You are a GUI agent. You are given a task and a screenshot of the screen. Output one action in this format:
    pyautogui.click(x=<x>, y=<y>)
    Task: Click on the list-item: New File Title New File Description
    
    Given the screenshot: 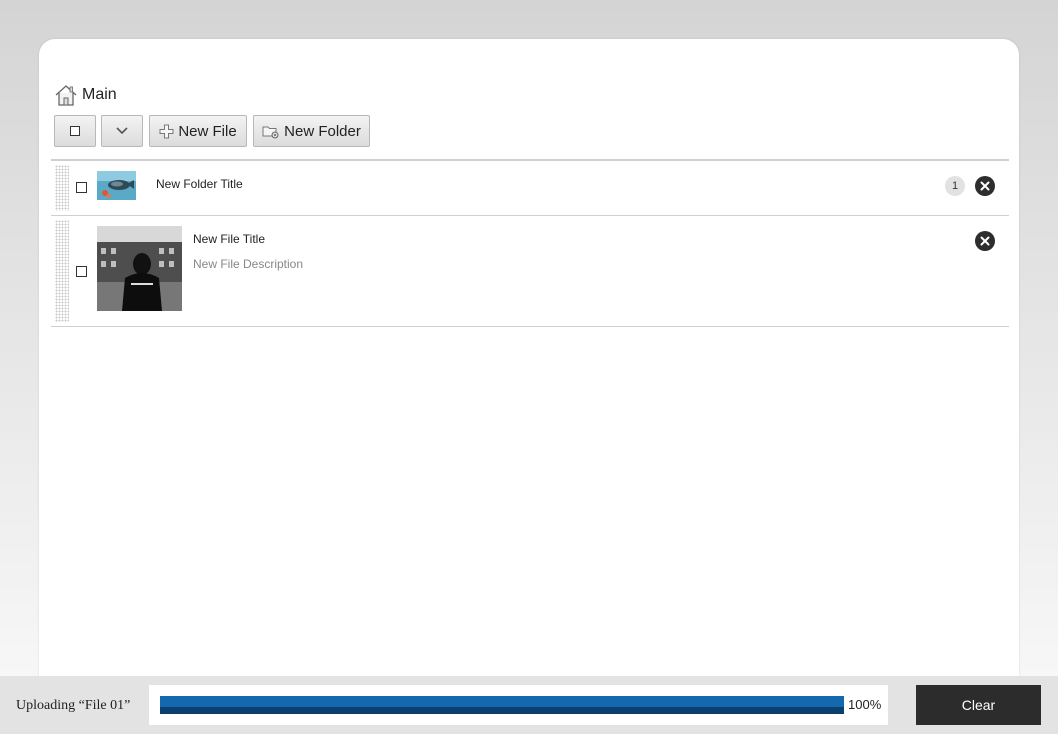 What is the action you would take?
    pyautogui.click(x=530, y=271)
    